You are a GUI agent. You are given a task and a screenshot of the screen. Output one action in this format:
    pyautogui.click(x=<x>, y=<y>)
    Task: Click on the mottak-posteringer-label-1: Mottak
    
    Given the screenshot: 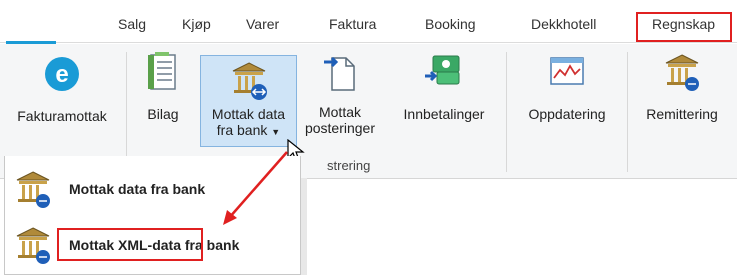 What is the action you would take?
    pyautogui.click(x=339, y=112)
    